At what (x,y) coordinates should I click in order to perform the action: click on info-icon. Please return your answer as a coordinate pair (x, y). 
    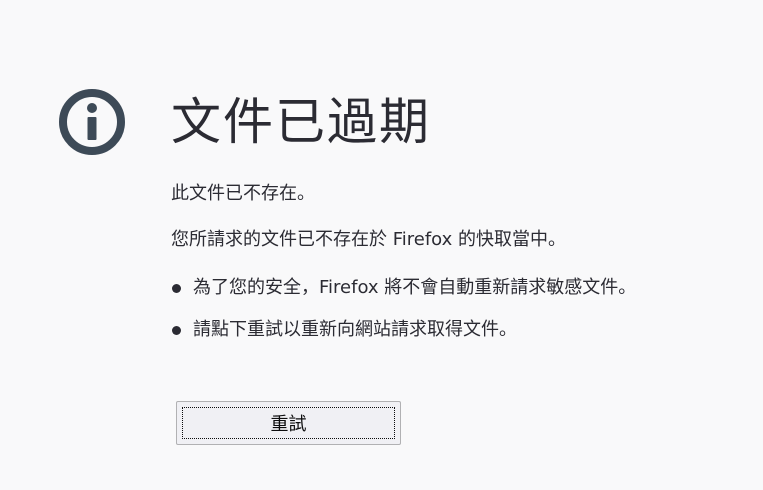
    Looking at the image, I should click on (92, 122).